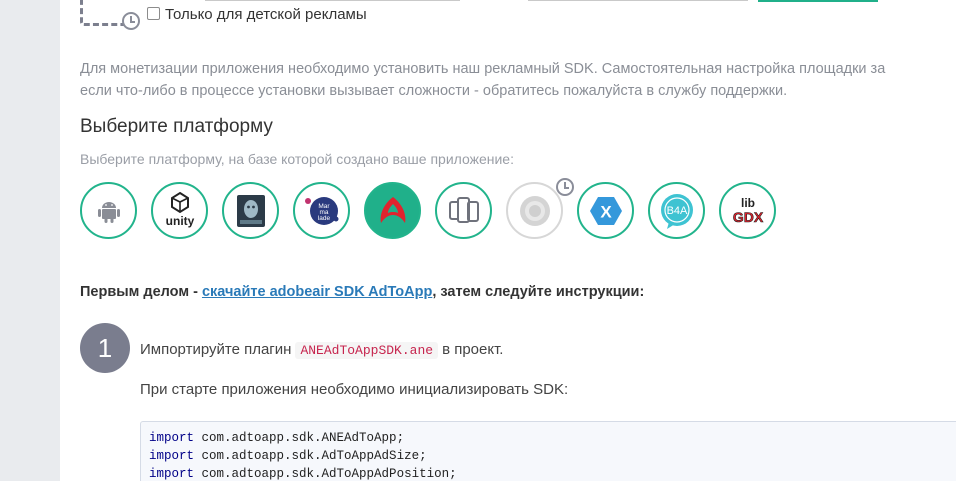 Image resolution: width=956 pixels, height=481 pixels. I want to click on libgdx-icon: lib GDX, so click(748, 210).